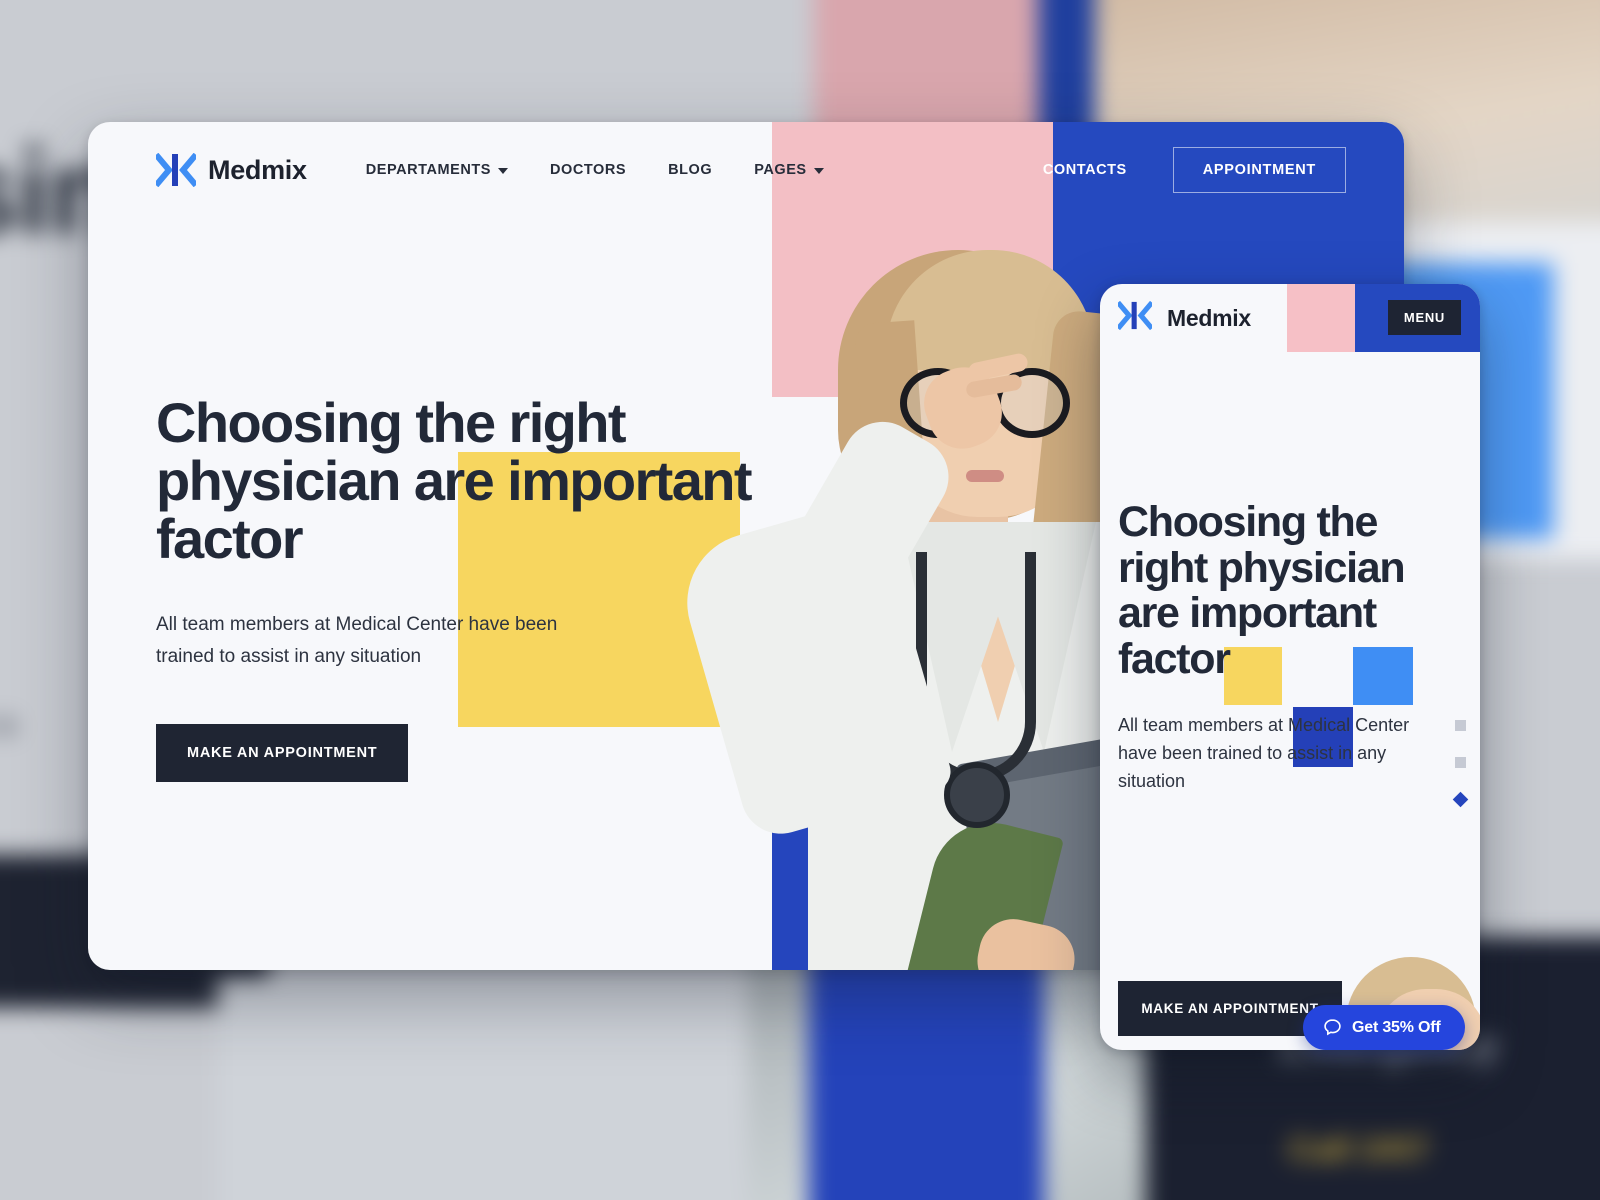  I want to click on desktop-main-menu: DEPARTAMENTS DOCTORS BLOG PAGES, so click(595, 170).